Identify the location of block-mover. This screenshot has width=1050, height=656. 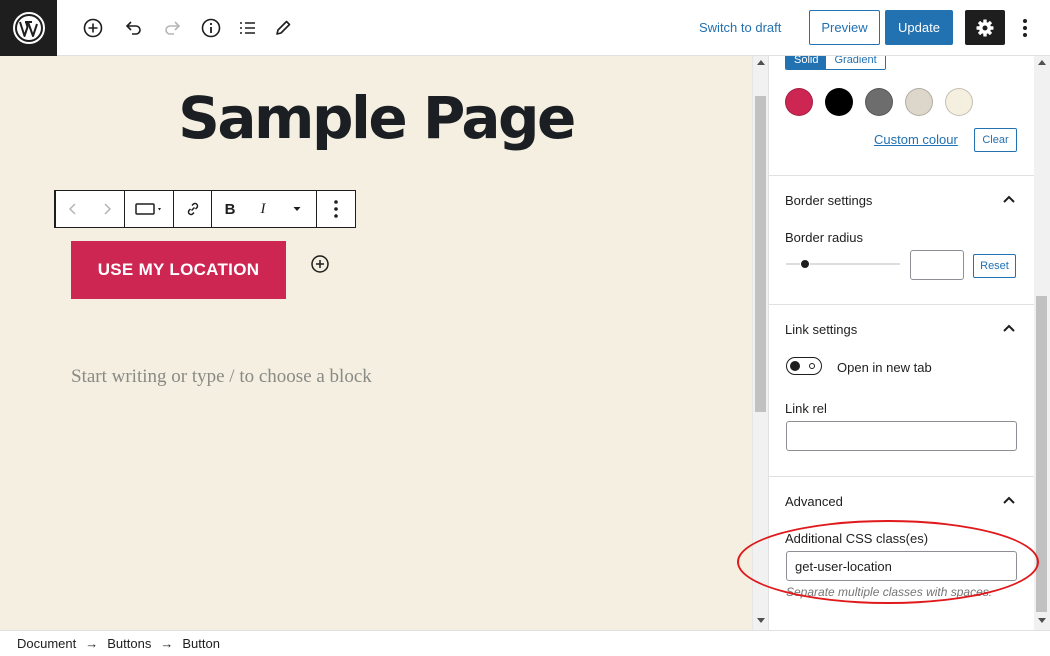
(90, 209).